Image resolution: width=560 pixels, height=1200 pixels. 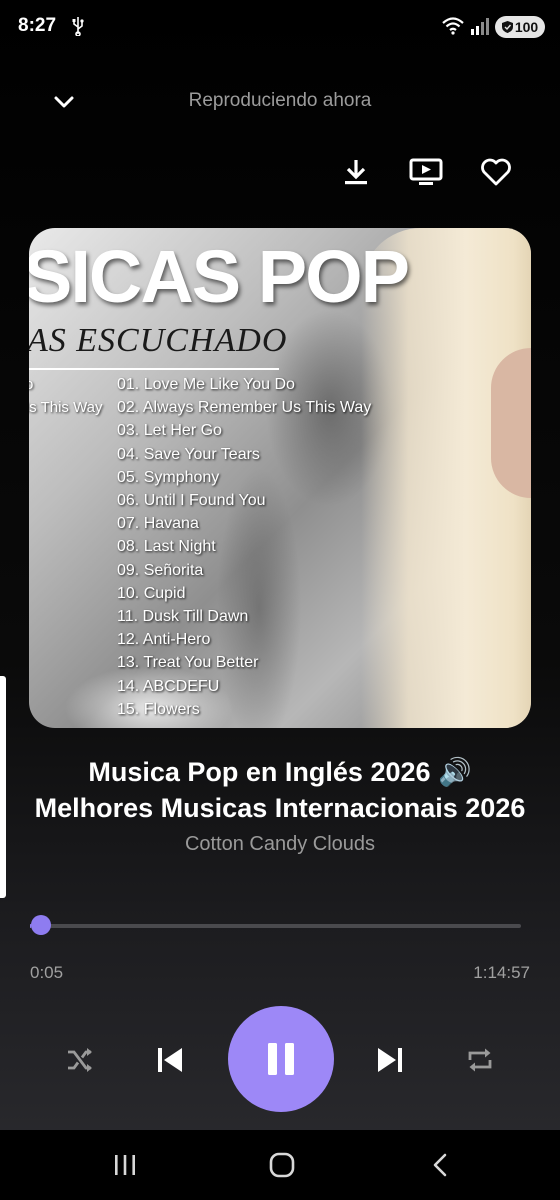 I want to click on back-icon, so click(x=440, y=1165).